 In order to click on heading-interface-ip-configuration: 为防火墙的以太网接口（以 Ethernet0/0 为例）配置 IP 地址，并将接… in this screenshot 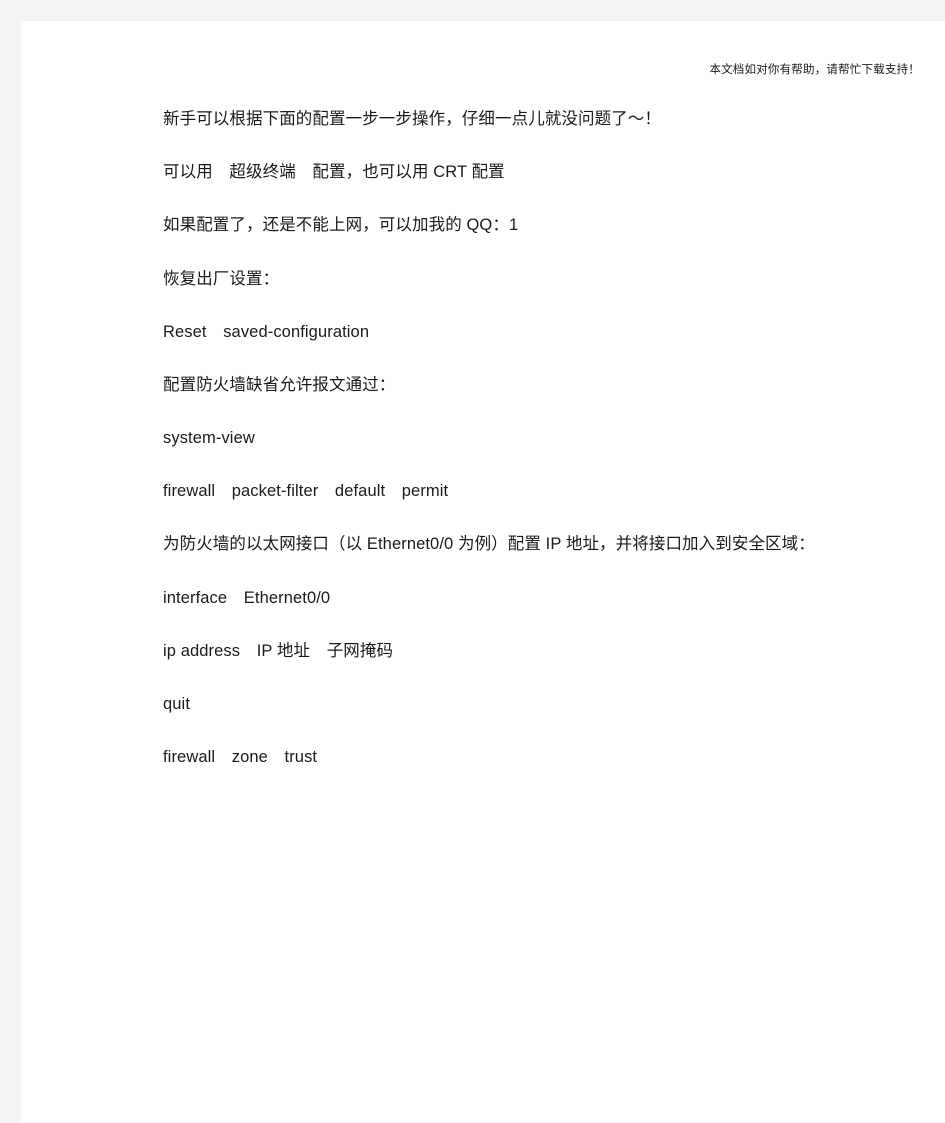, I will do `click(489, 544)`.